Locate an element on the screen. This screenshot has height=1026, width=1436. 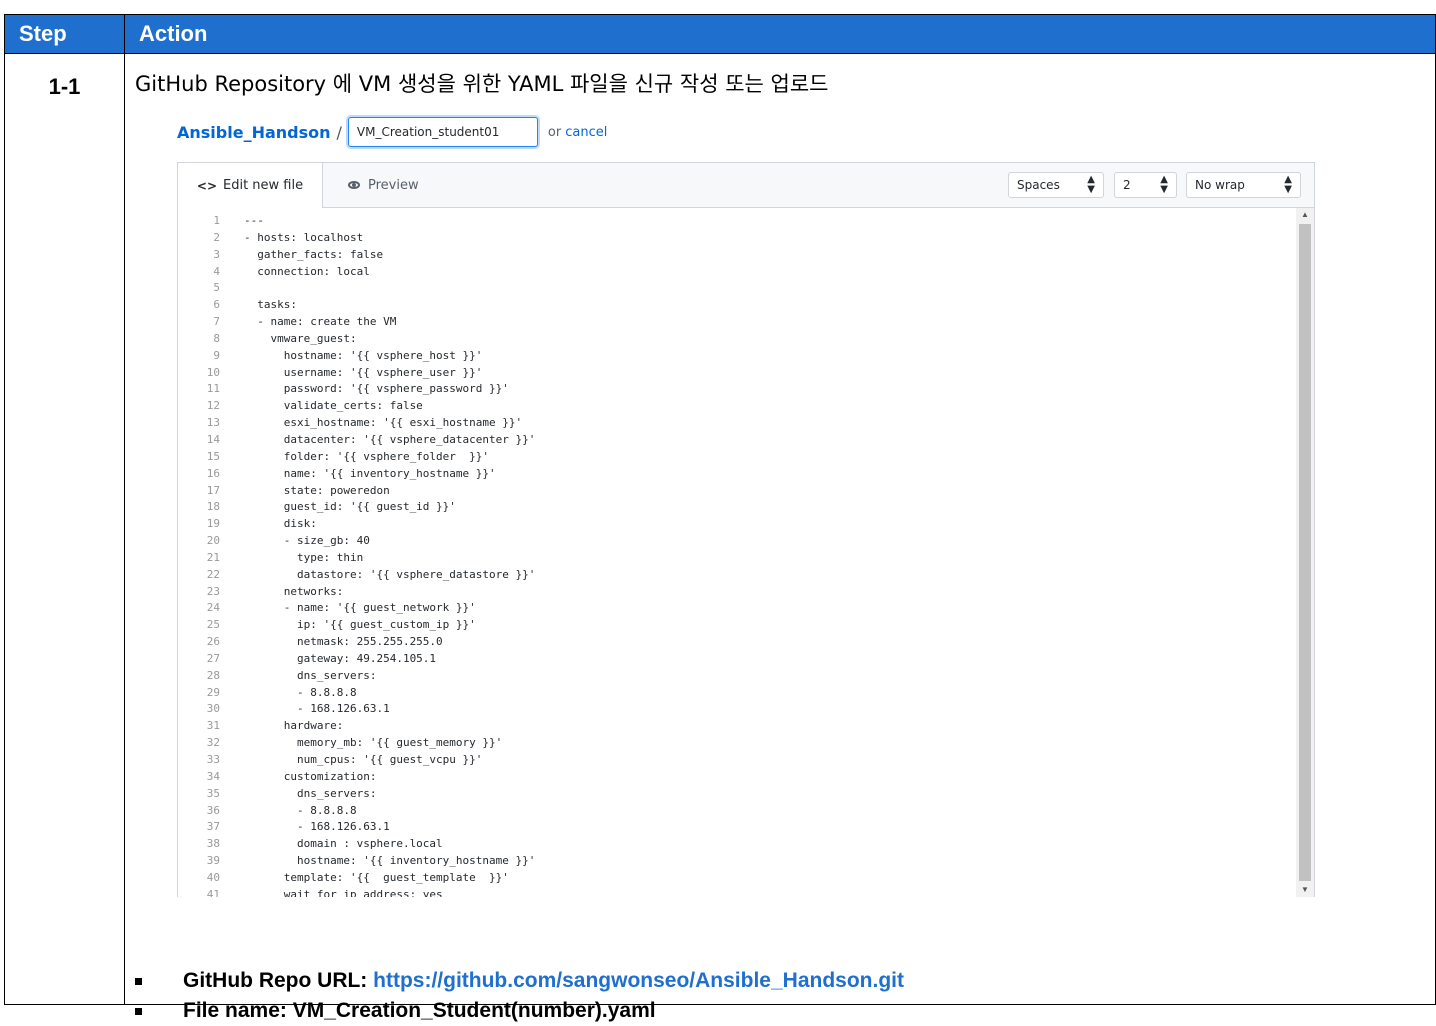
filename-input is located at coordinates (442, 132).